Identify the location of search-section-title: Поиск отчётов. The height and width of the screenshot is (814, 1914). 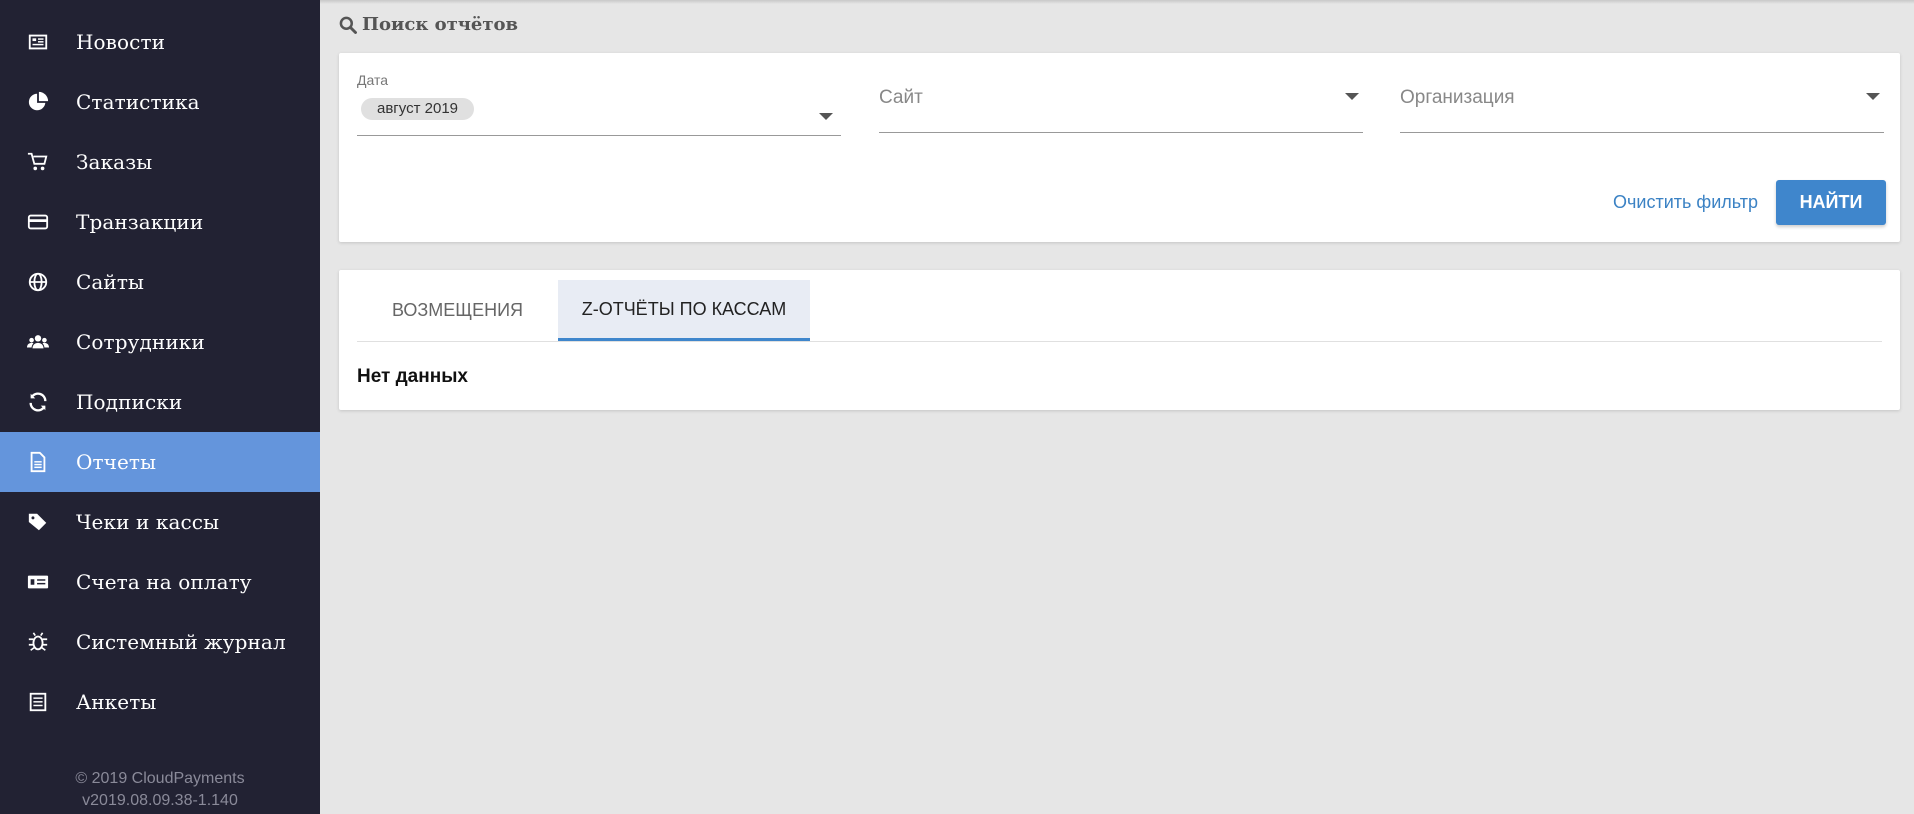
(428, 24).